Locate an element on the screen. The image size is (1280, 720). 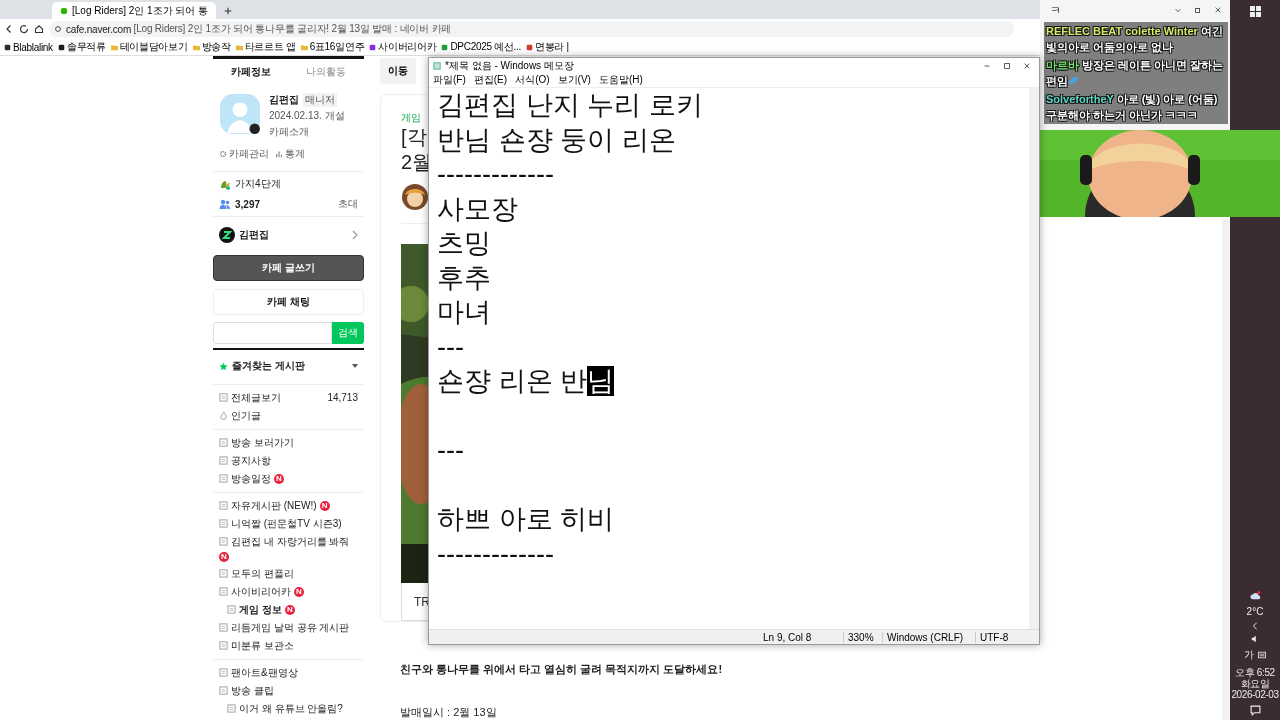
reload-icon is located at coordinates (24, 29).